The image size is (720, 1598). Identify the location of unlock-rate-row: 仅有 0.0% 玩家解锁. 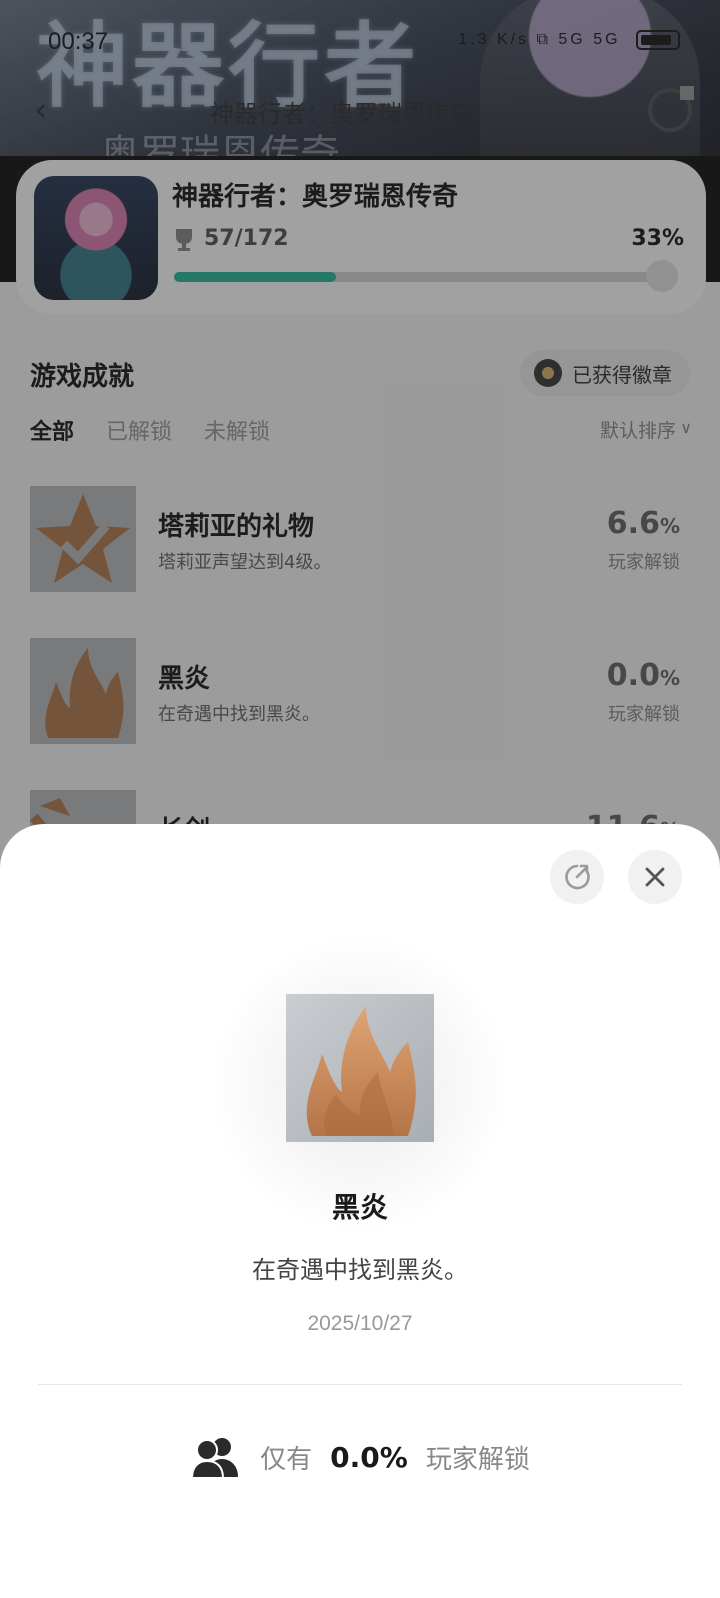
(360, 1457).